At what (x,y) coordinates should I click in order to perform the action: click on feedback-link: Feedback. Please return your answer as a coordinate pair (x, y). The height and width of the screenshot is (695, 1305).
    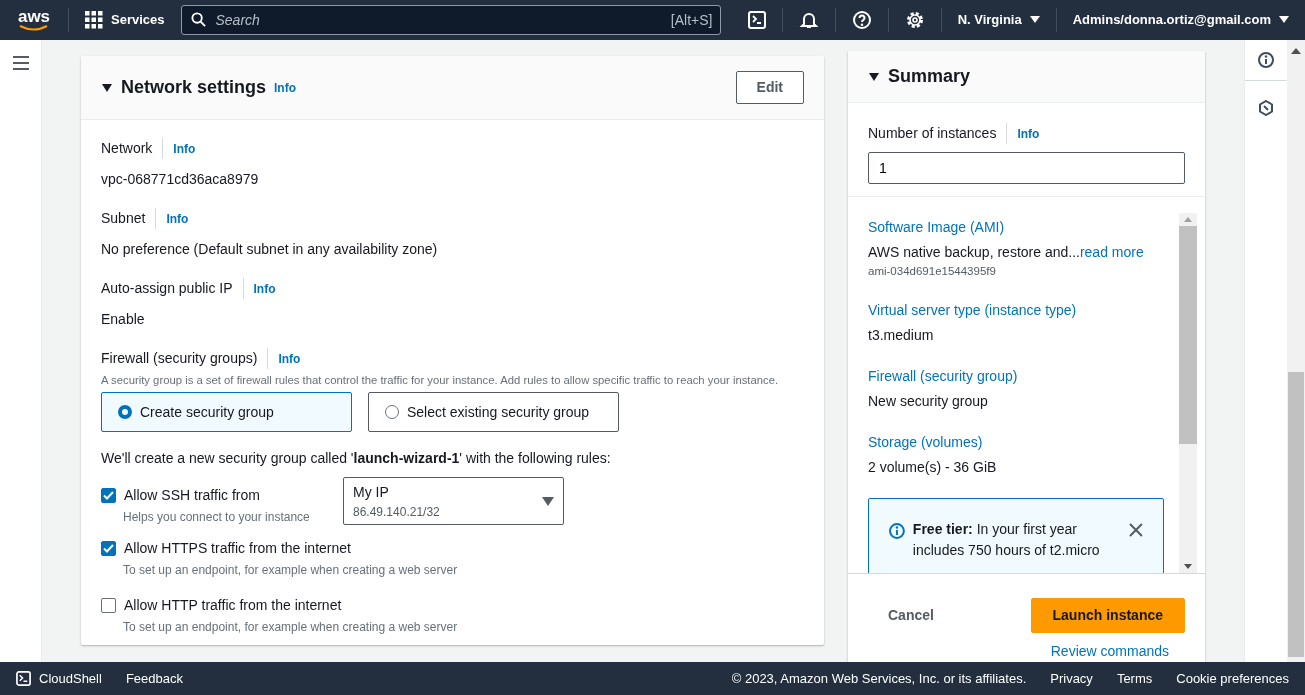
    Looking at the image, I should click on (154, 678).